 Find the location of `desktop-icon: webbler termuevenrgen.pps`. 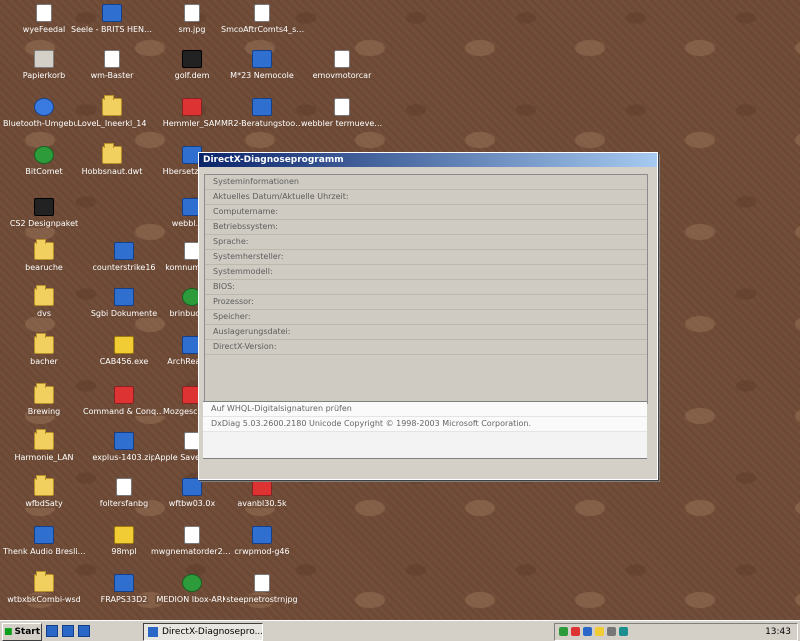

desktop-icon: webbler termuevenrgen.pps is located at coordinates (343, 116).